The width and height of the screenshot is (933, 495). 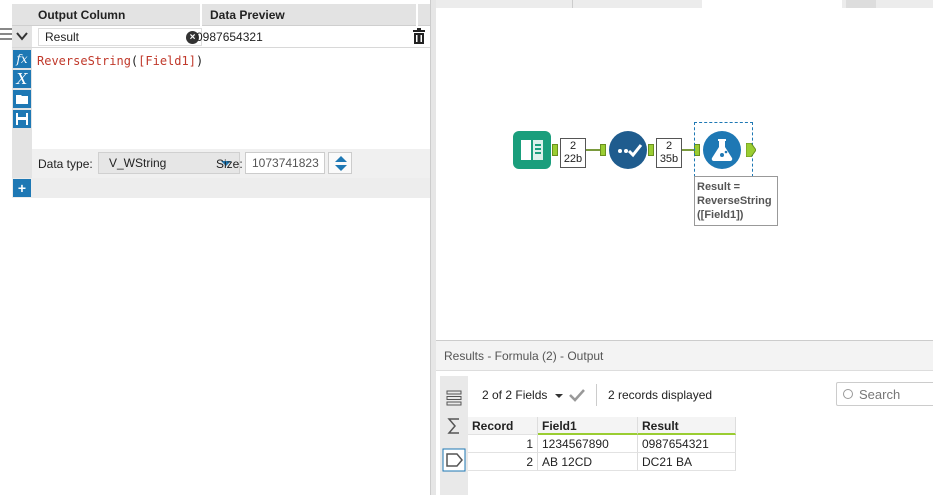 I want to click on fields-label: 2 of 2 Fields, so click(x=515, y=395).